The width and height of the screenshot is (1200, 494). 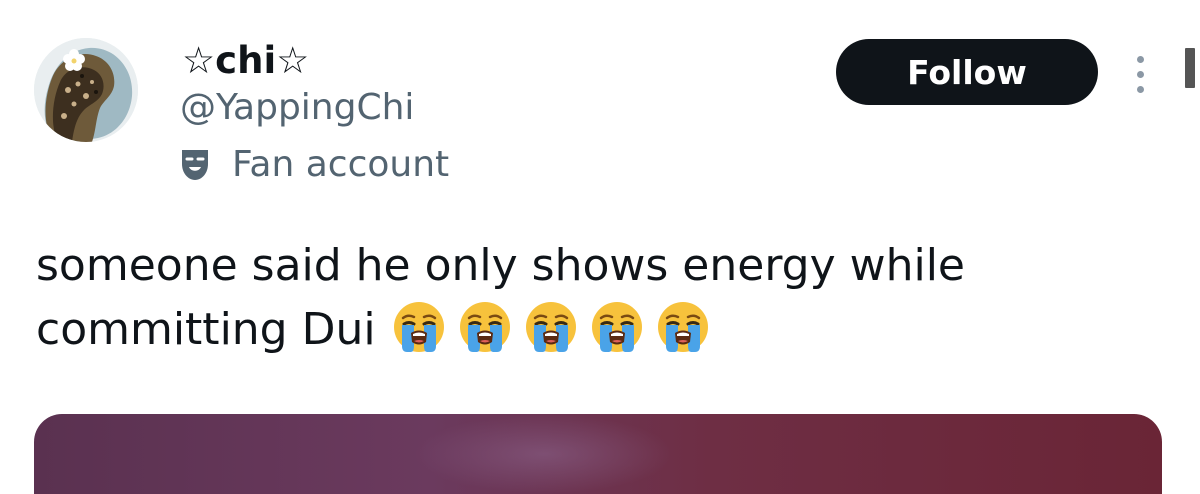 I want to click on tweet-text-line-2-text: committing Dui, so click(x=206, y=329).